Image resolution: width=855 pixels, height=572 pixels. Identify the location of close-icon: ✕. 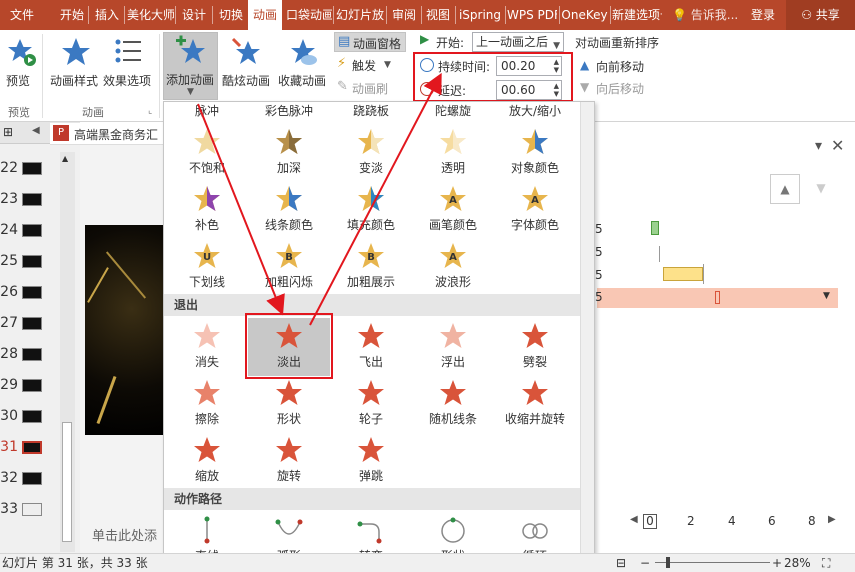
(837, 145).